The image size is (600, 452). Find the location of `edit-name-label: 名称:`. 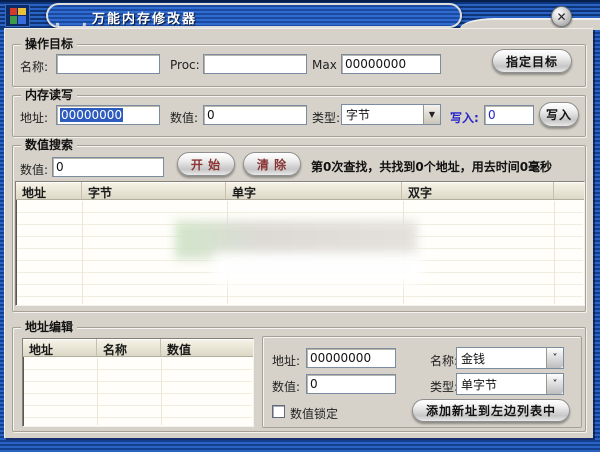

edit-name-label: 名称: is located at coordinates (444, 361).